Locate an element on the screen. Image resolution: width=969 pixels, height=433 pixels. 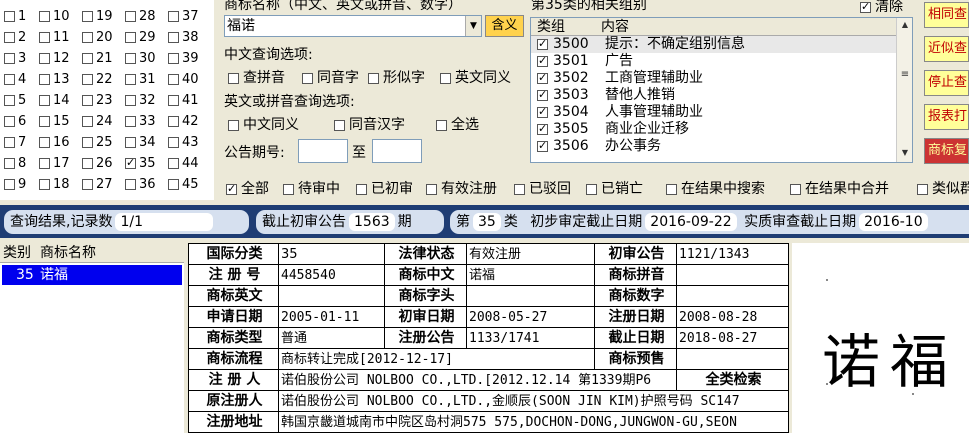
class-checkbox-21: 21 is located at coordinates (97, 59).